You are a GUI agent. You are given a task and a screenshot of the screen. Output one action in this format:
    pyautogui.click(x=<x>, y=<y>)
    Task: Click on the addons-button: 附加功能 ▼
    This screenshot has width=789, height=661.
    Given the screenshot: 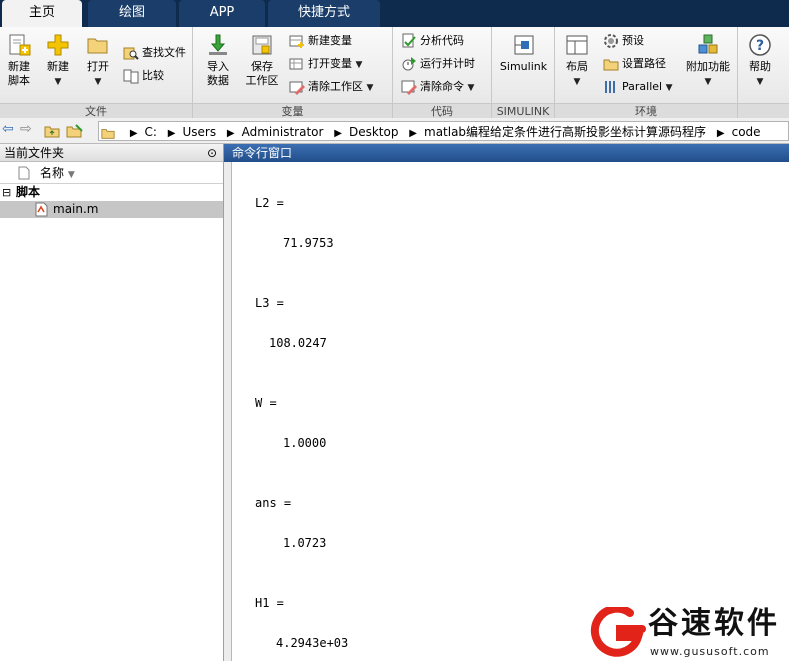 What is the action you would take?
    pyautogui.click(x=708, y=61)
    